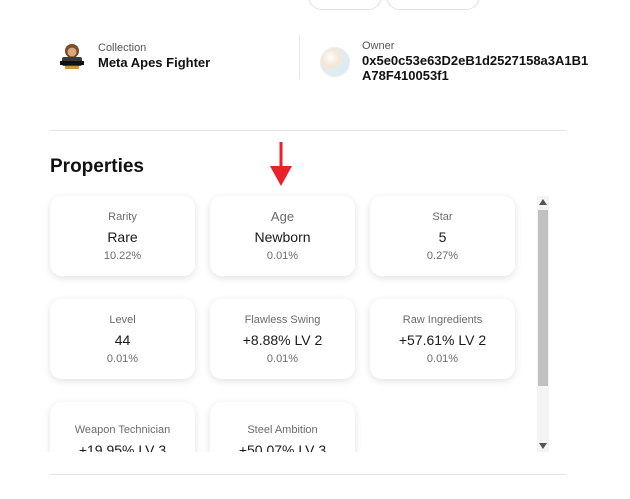 Image resolution: width=630 pixels, height=499 pixels. Describe the element at coordinates (122, 48) in the screenshot. I see `collection-label: Collection` at that location.